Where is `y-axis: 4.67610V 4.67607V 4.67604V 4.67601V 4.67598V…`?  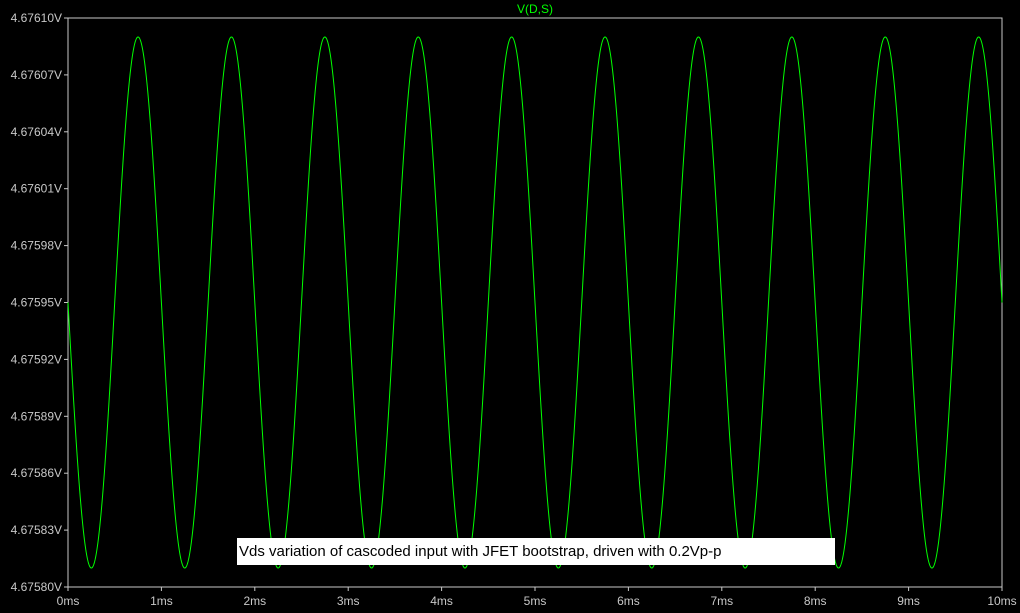 y-axis: 4.67610V 4.67607V 4.67604V 4.67601V 4.67598V… is located at coordinates (39, 302).